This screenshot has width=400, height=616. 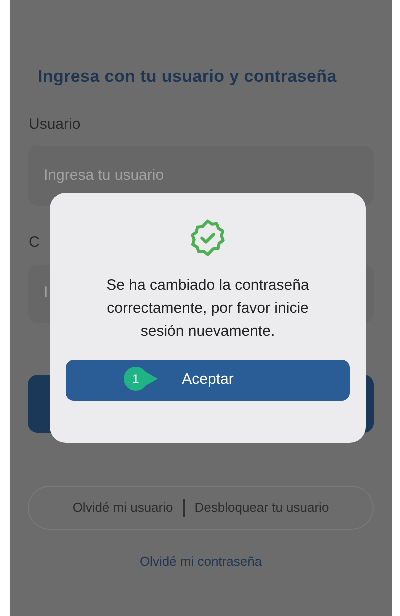 What do you see at coordinates (187, 77) in the screenshot?
I see `login-title: Ingresa con tu usuario y contraseña` at bounding box center [187, 77].